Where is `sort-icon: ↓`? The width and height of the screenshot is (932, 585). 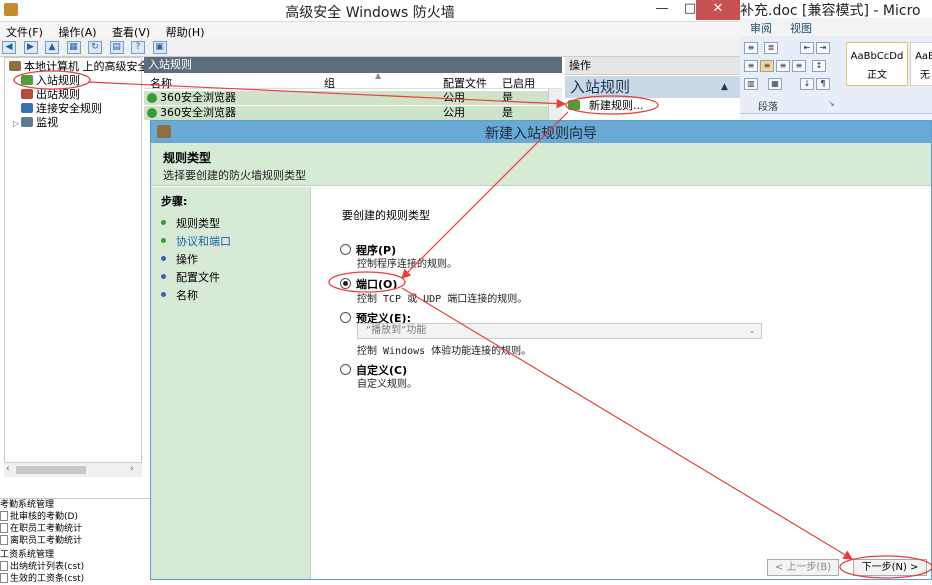 sort-icon: ↓ is located at coordinates (807, 84).